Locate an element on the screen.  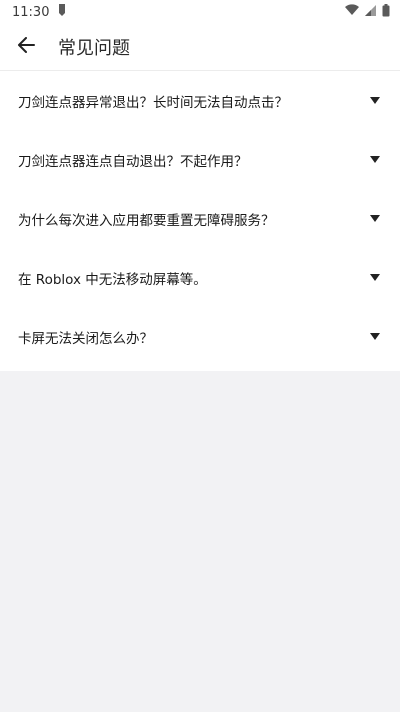
app-bar: 常见问题 is located at coordinates (200, 47).